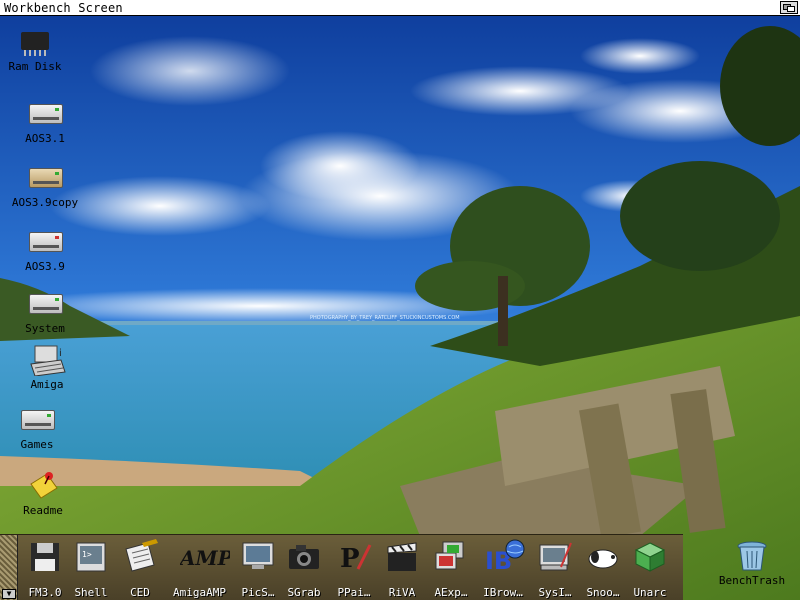 This screenshot has height=600, width=800. I want to click on browser-icon: IB, so click(505, 557).